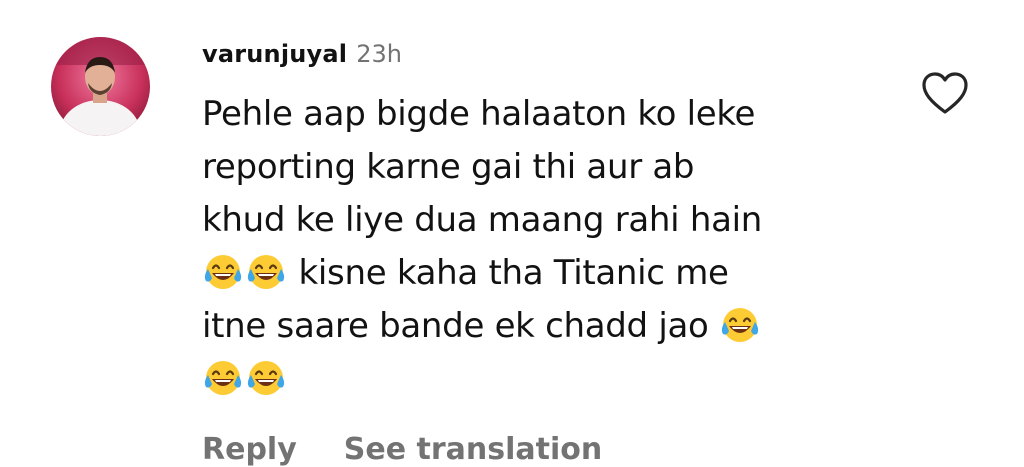 The image size is (1024, 467). What do you see at coordinates (513, 273) in the screenshot?
I see `comment-line-text: kisne kaha tha Titanic me` at bounding box center [513, 273].